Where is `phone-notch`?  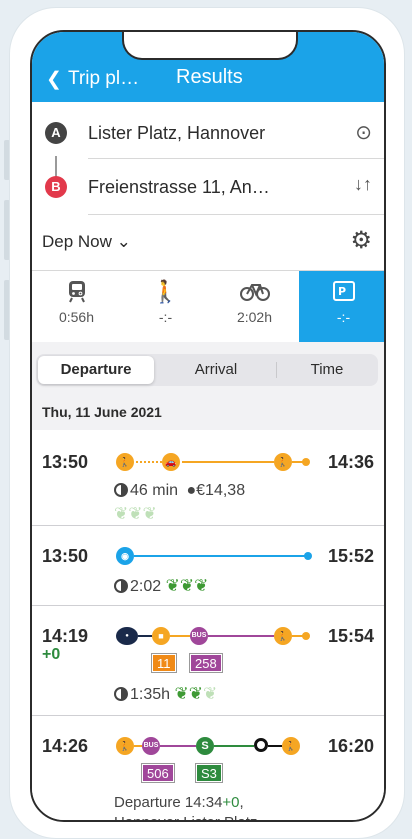
phone-notch is located at coordinates (210, 46).